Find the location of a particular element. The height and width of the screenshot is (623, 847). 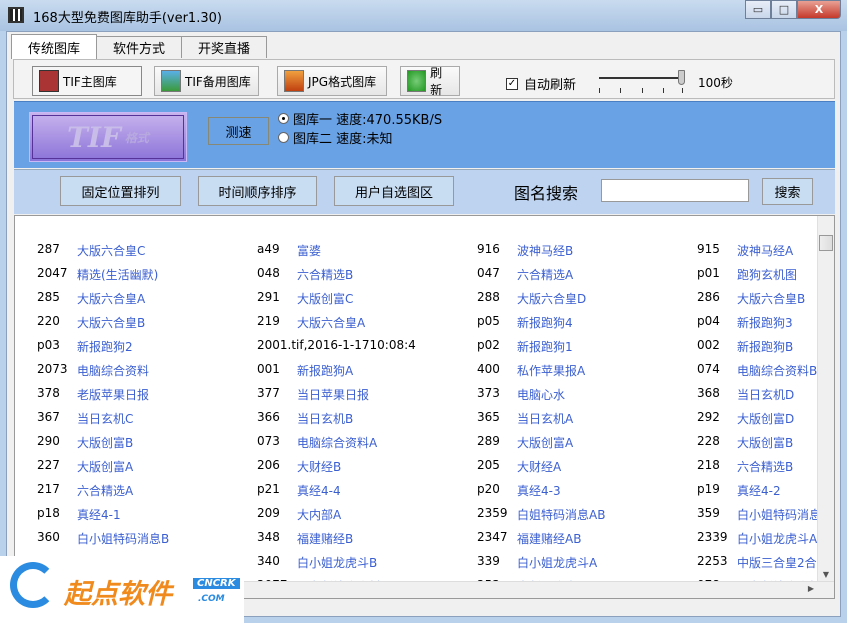

close-button: X is located at coordinates (819, 9).